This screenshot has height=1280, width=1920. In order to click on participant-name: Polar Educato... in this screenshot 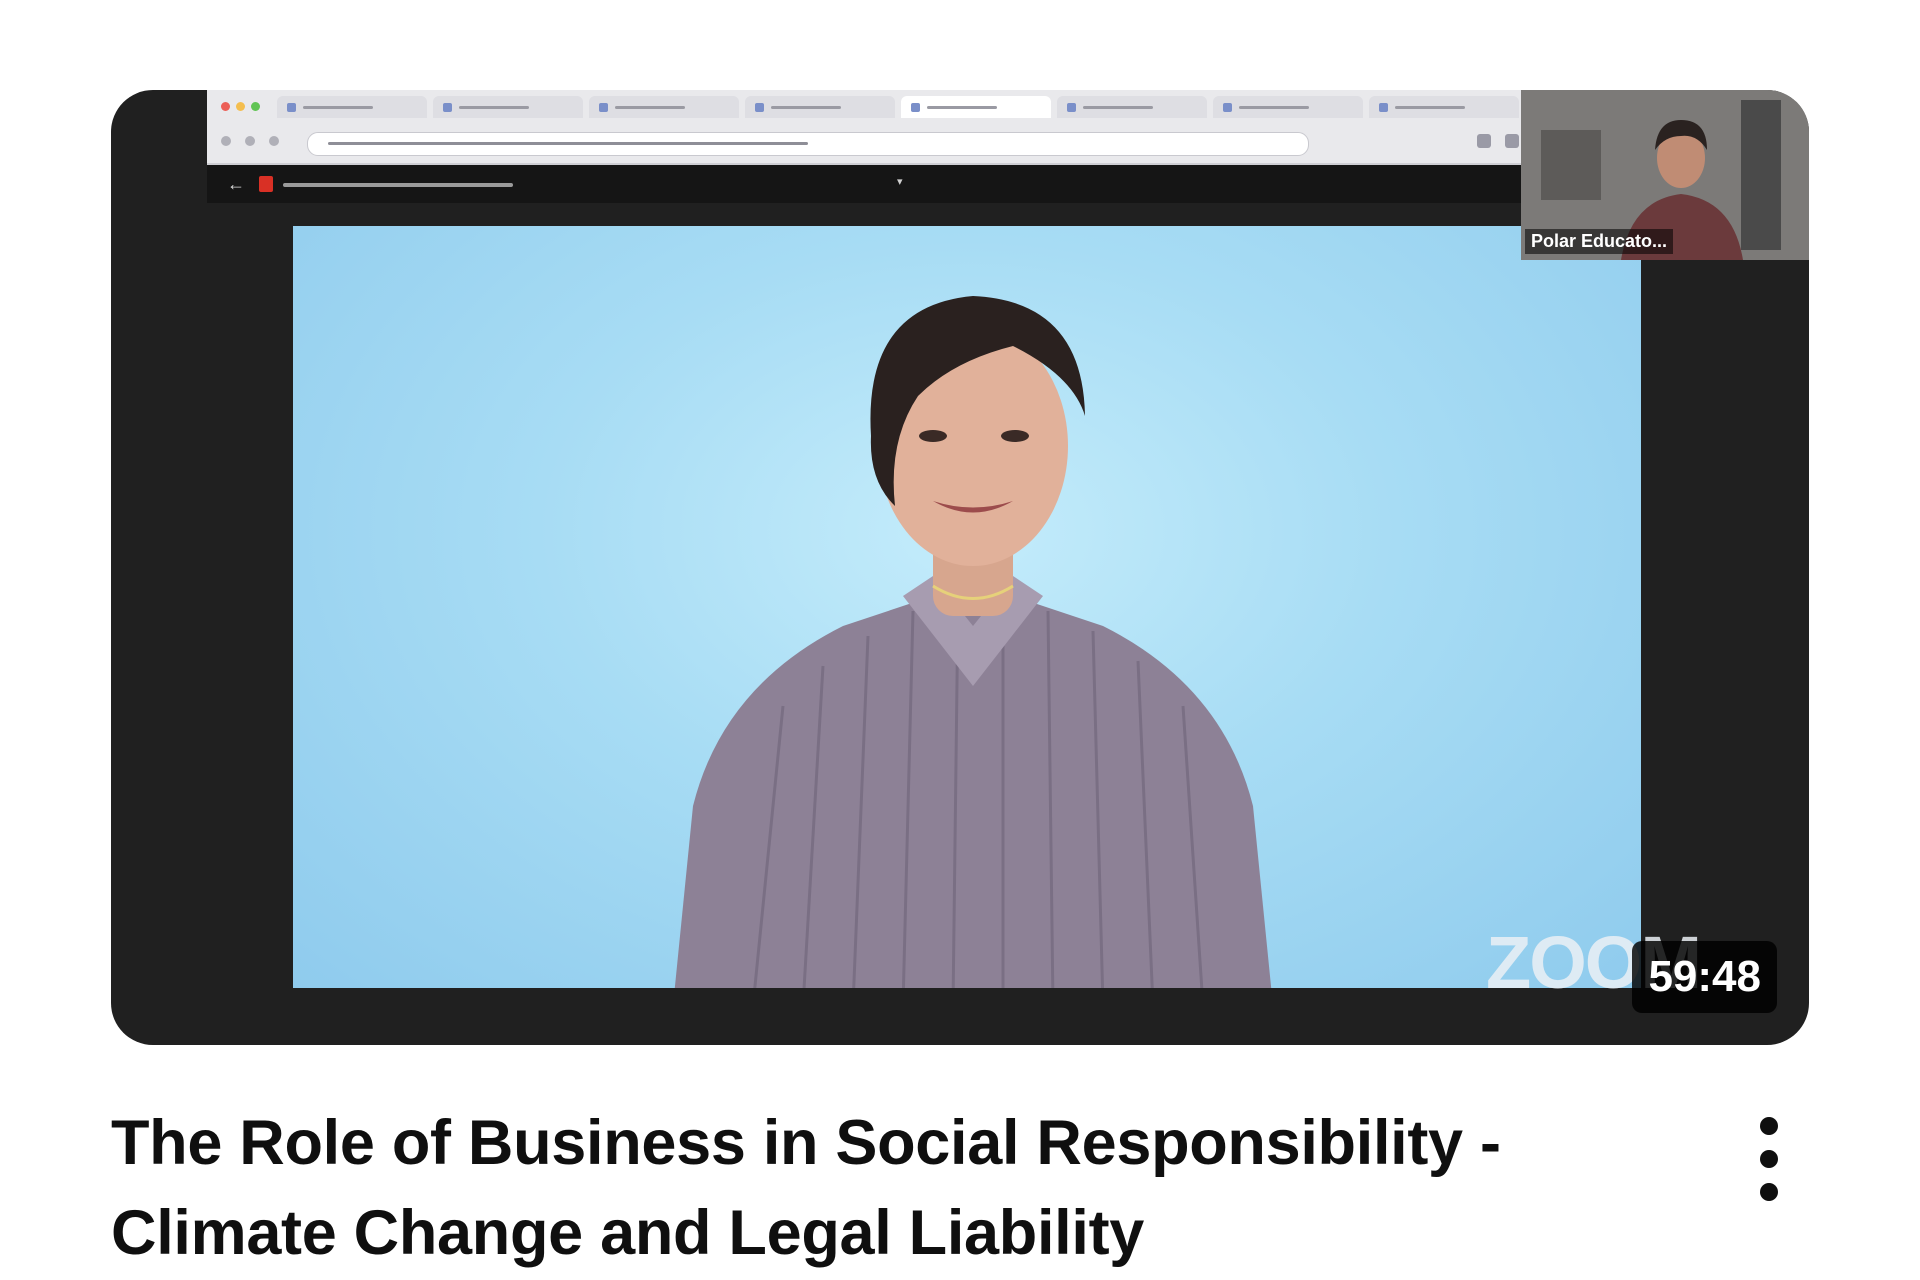, I will do `click(1599, 241)`.